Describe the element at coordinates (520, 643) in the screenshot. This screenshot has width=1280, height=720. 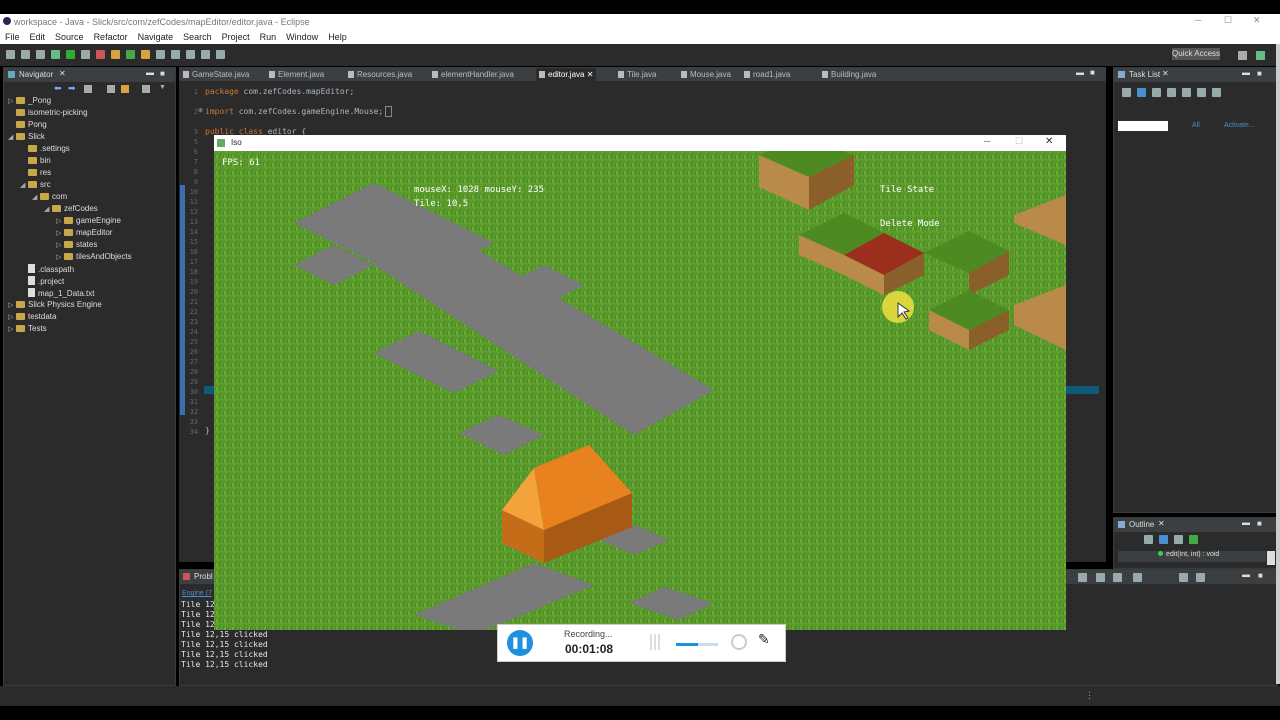
I see `pause-button: ❚❚` at that location.